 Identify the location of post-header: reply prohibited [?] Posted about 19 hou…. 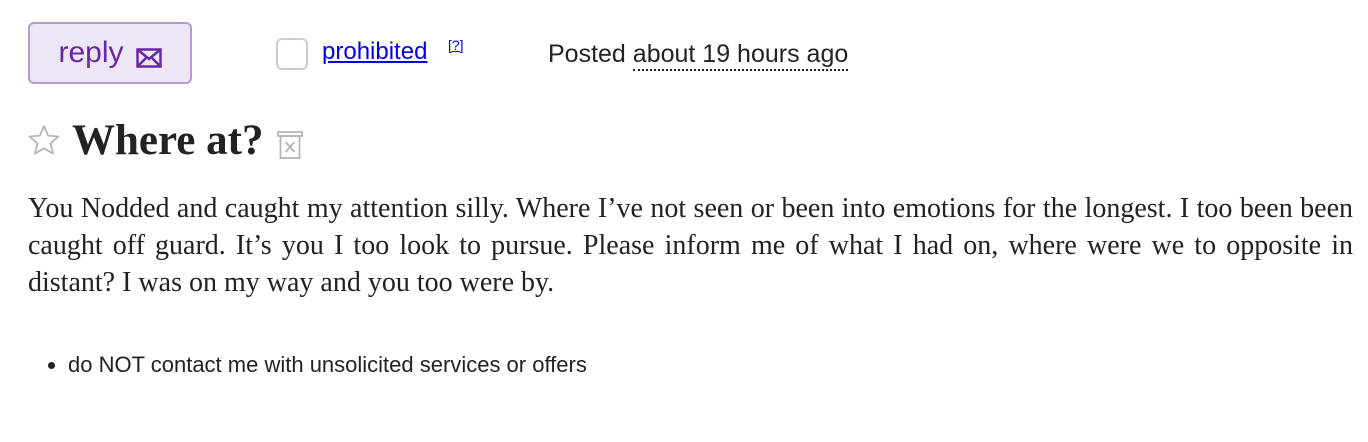
(678, 54).